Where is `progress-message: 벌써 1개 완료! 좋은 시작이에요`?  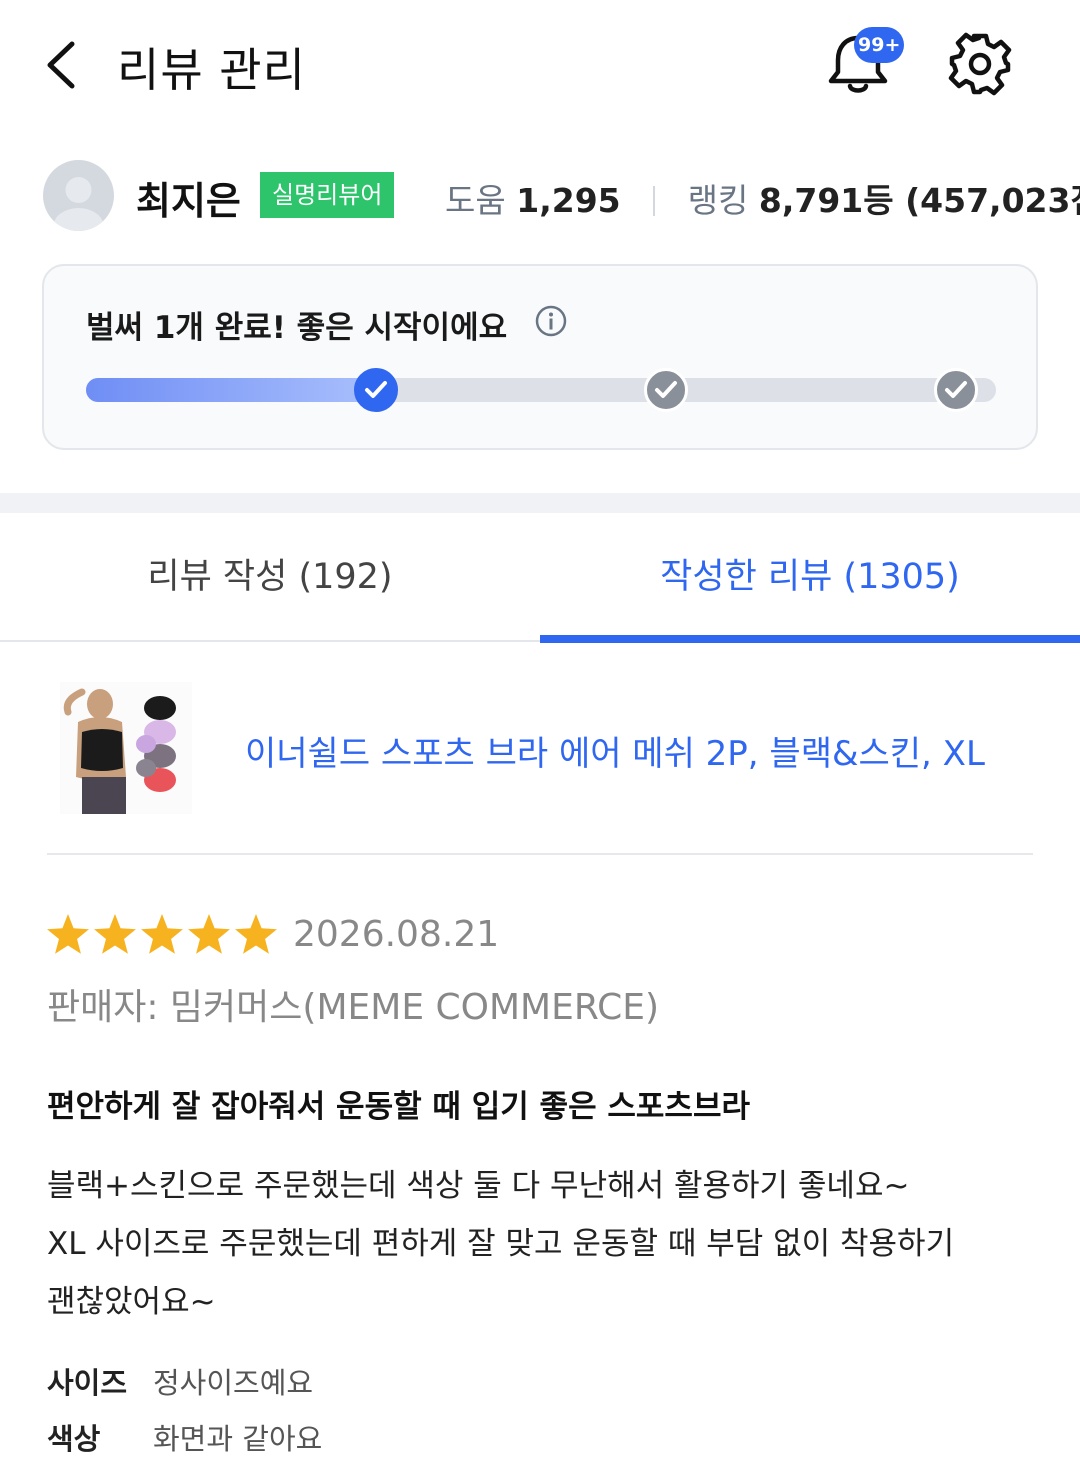
progress-message: 벌써 1개 완료! 좋은 시작이에요 is located at coordinates (297, 328).